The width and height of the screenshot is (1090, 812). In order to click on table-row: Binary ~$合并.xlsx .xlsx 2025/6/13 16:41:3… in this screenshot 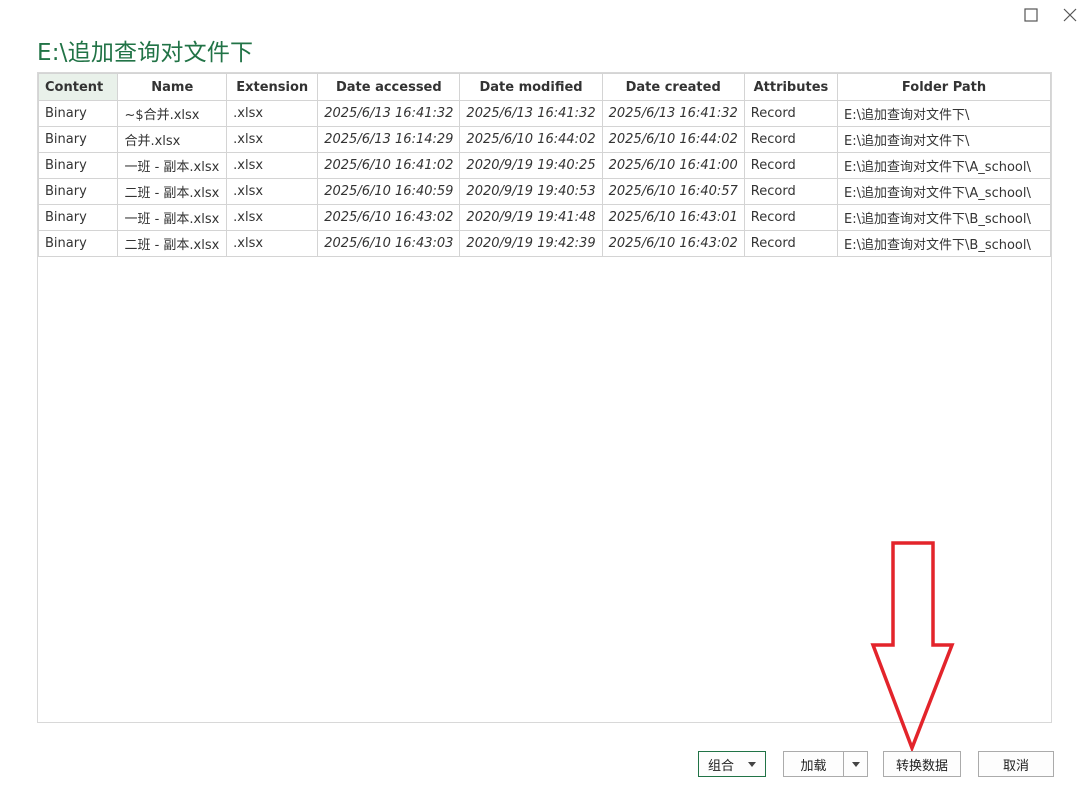, I will do `click(544, 113)`.